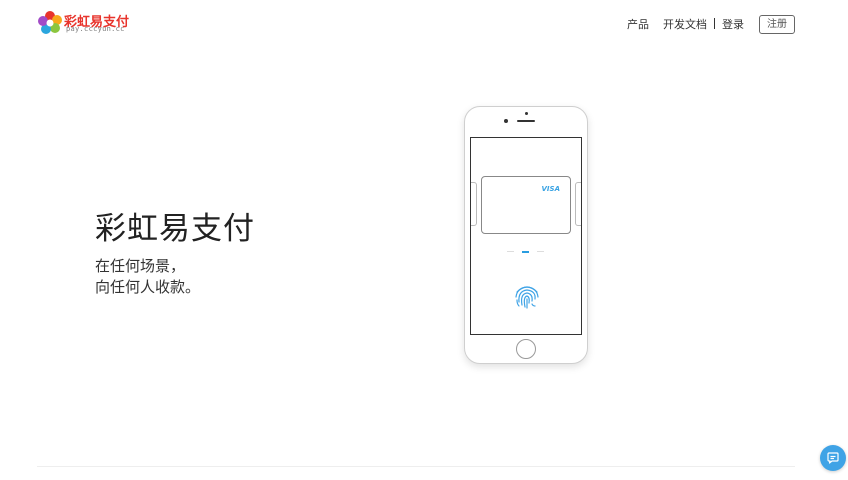 The width and height of the screenshot is (848, 480). Describe the element at coordinates (175, 228) in the screenshot. I see `hero-title: 彩虹易支付` at that location.